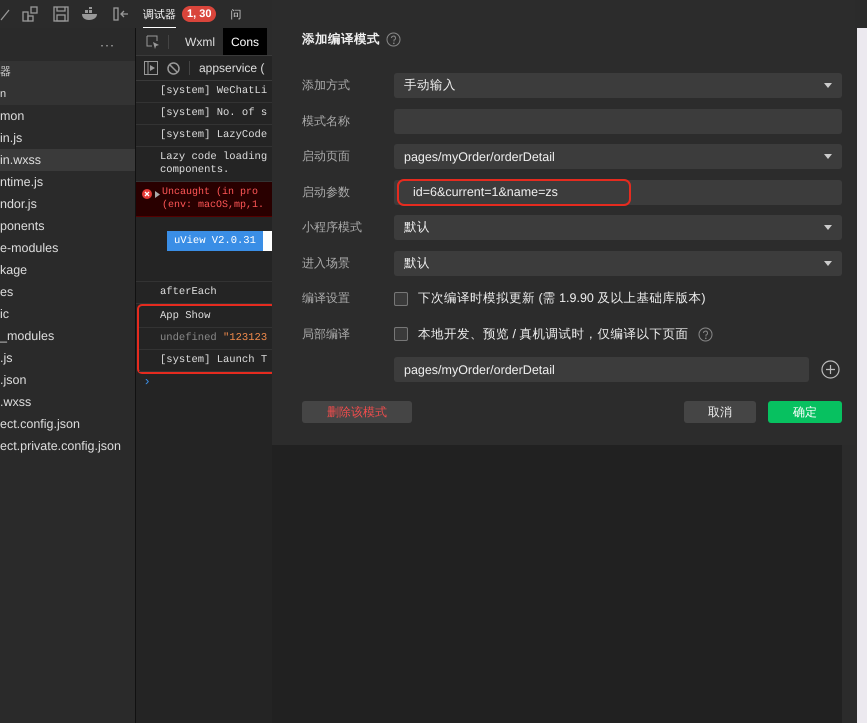 Image resolution: width=867 pixels, height=723 pixels. I want to click on tree-item: ic, so click(67, 314).